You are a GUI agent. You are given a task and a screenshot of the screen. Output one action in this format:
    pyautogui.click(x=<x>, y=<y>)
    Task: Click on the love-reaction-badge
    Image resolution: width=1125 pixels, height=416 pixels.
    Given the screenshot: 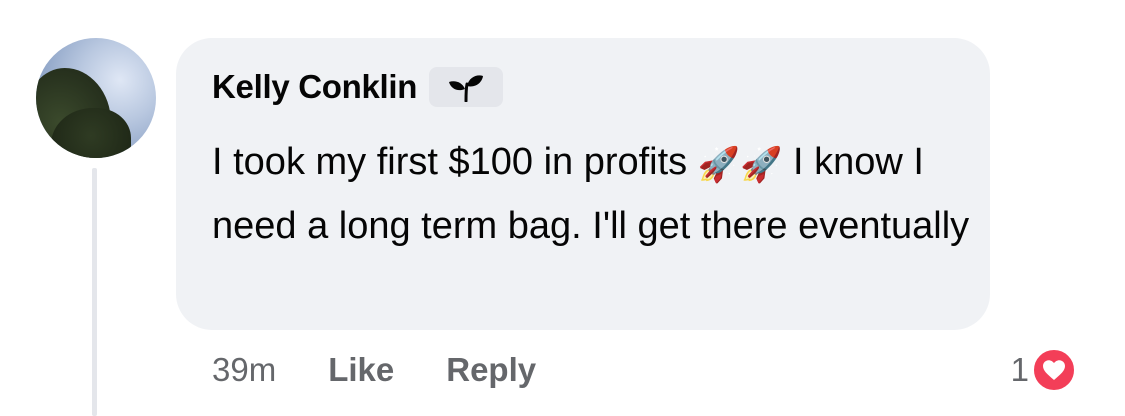 What is the action you would take?
    pyautogui.click(x=1054, y=370)
    